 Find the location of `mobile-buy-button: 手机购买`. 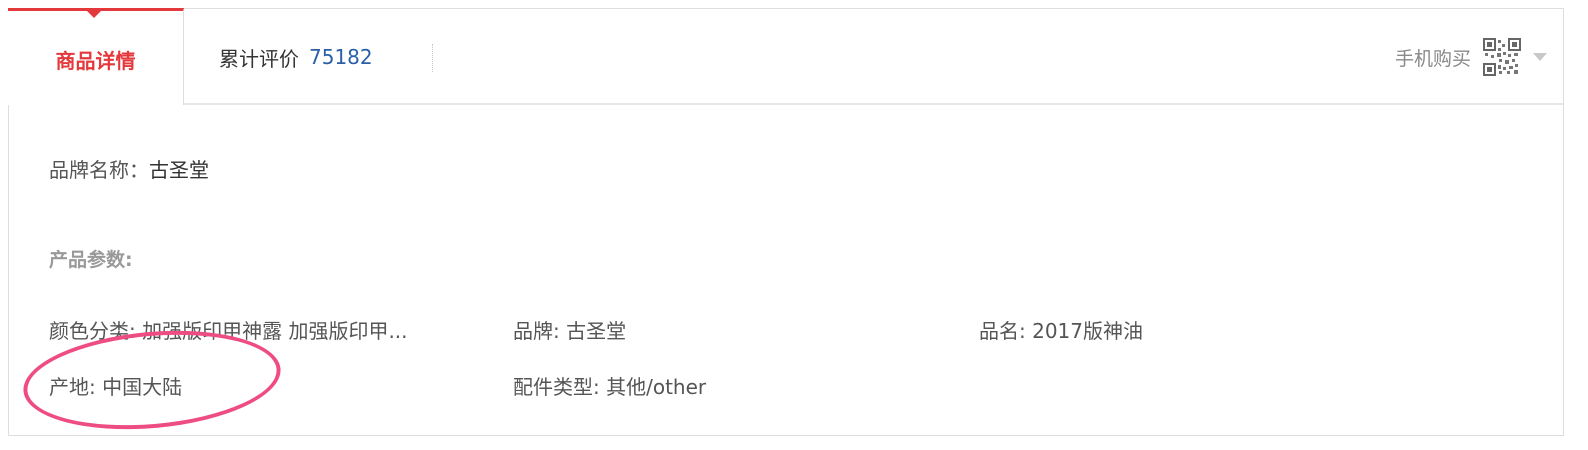

mobile-buy-button: 手机购买 is located at coordinates (1471, 57).